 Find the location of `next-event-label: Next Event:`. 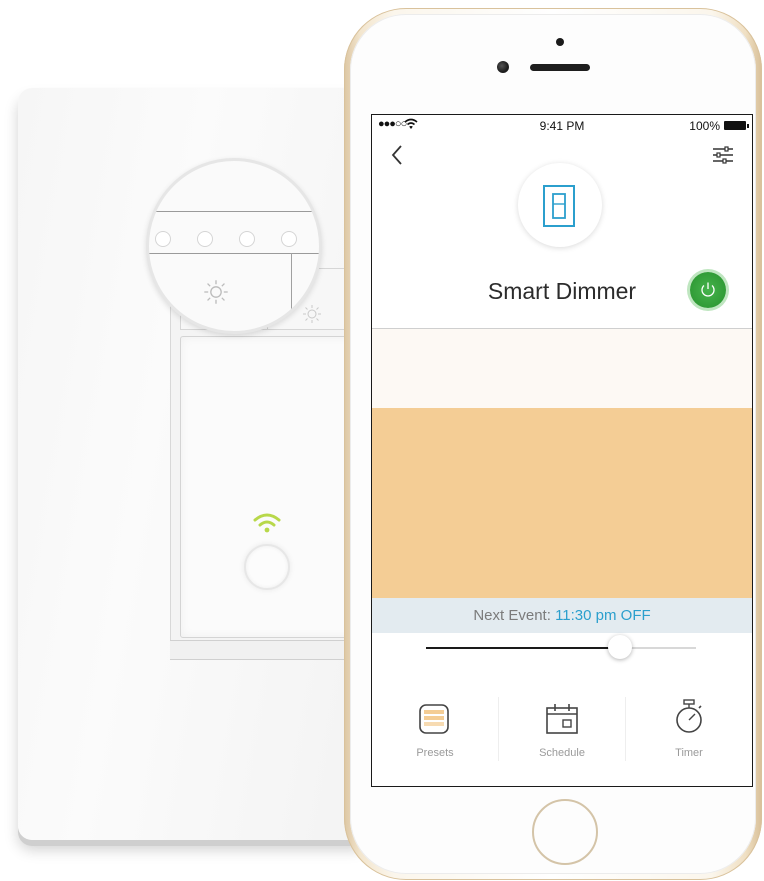

next-event-label: Next Event: is located at coordinates (512, 615).